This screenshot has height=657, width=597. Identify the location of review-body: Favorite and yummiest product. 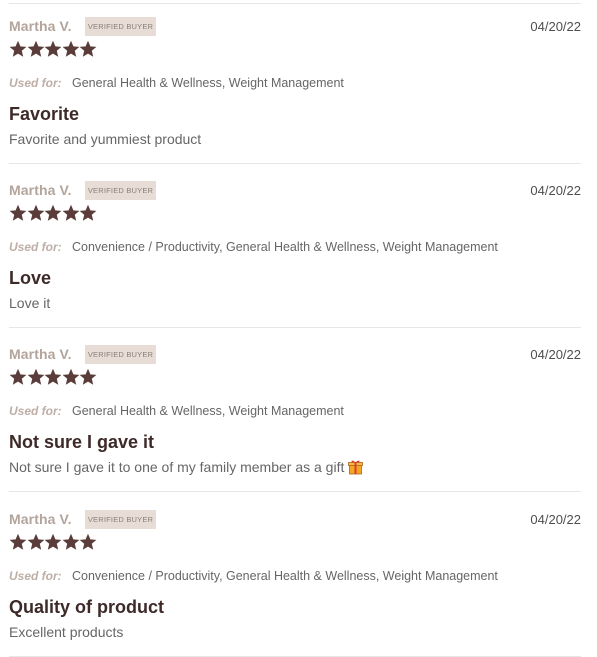
(105, 139).